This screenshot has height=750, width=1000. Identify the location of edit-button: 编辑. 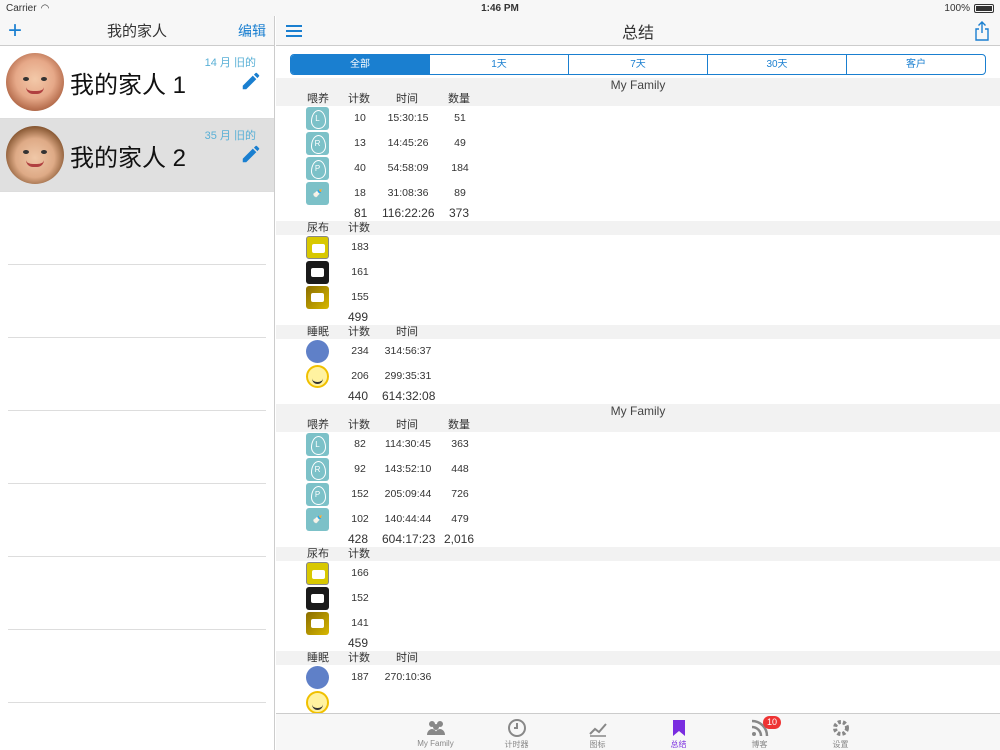
(252, 31).